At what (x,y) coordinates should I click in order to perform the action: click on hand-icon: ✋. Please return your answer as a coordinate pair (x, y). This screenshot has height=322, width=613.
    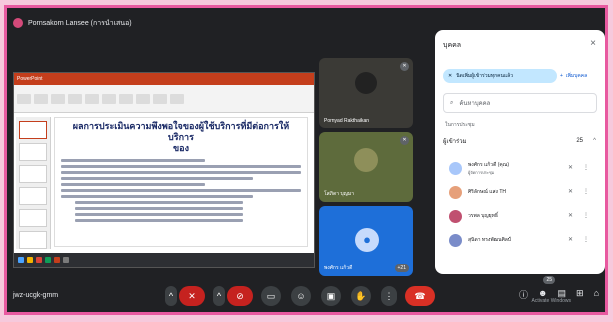
    Looking at the image, I should click on (361, 295).